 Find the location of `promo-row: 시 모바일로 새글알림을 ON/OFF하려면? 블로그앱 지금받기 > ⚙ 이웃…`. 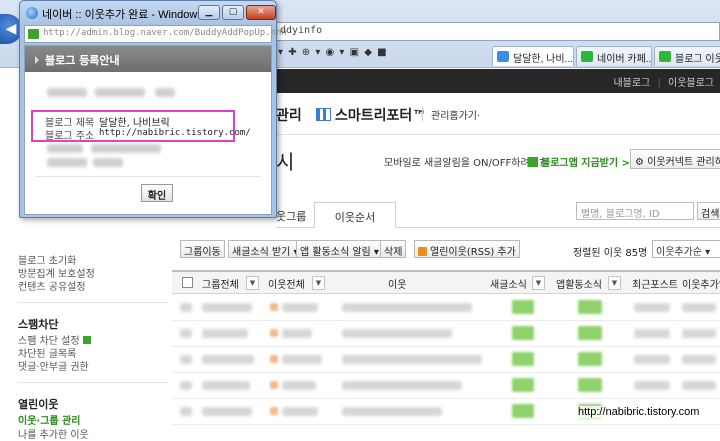

promo-row: 시 모바일로 새글알림을 ON/OFF하려면? 블로그앱 지금받기 > ⚙ 이웃… is located at coordinates (498, 160).